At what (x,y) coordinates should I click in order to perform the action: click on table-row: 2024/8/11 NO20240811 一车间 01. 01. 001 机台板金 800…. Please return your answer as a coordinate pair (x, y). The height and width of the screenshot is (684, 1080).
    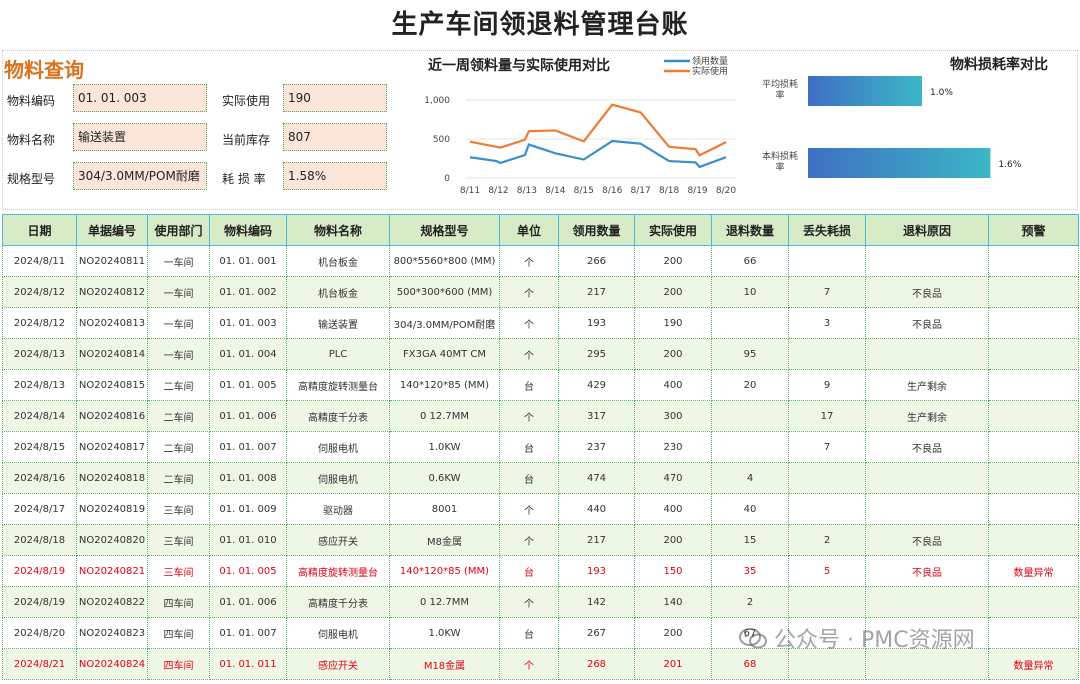
    Looking at the image, I should click on (540, 261).